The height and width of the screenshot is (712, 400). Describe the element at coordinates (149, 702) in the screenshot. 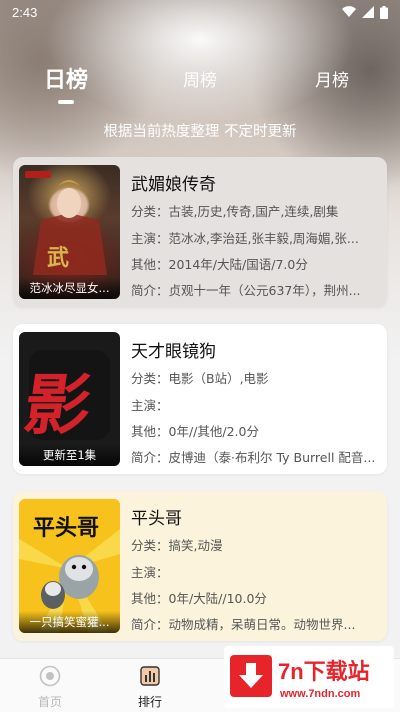

I see `nav-ranking-label: 排行` at that location.